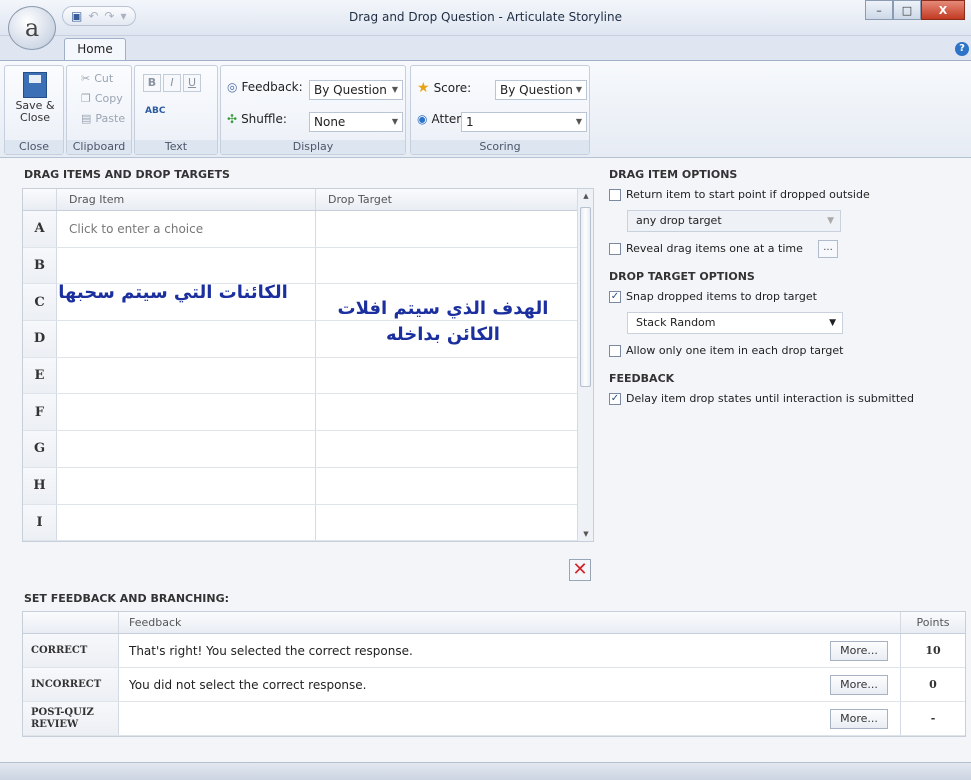  What do you see at coordinates (933, 718) in the screenshot?
I see `points-field: -` at bounding box center [933, 718].